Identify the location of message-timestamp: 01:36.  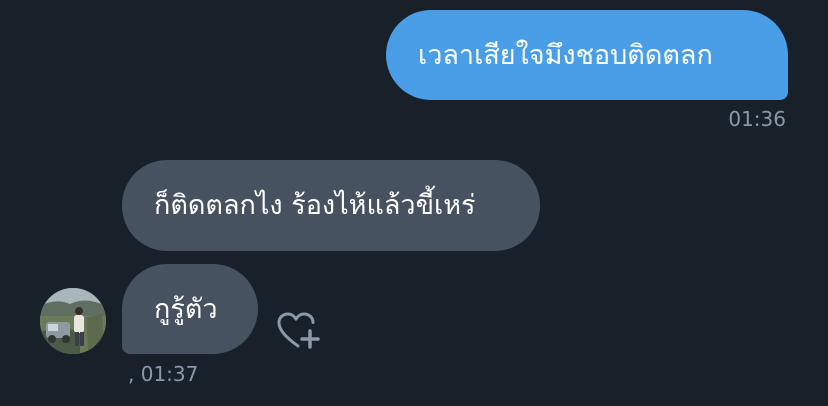
(757, 119).